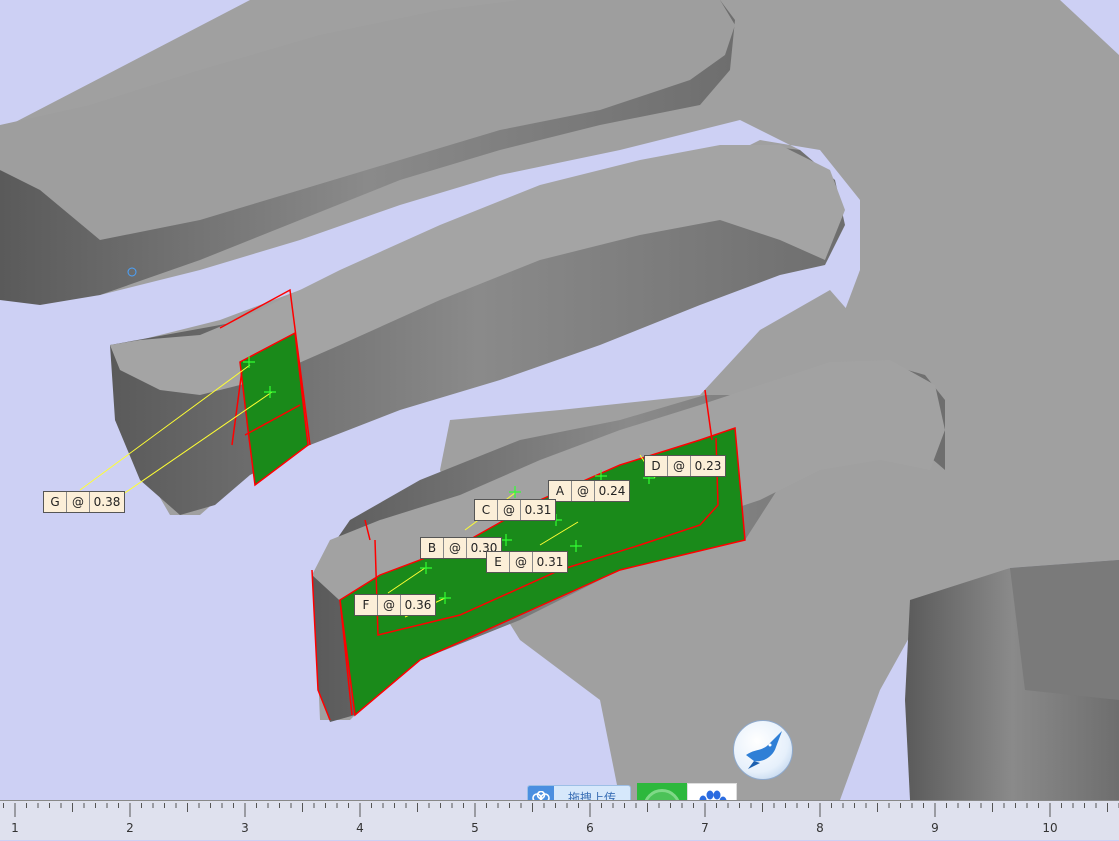 This screenshot has width=1119, height=841. What do you see at coordinates (935, 828) in the screenshot?
I see `ruler-label: 9` at bounding box center [935, 828].